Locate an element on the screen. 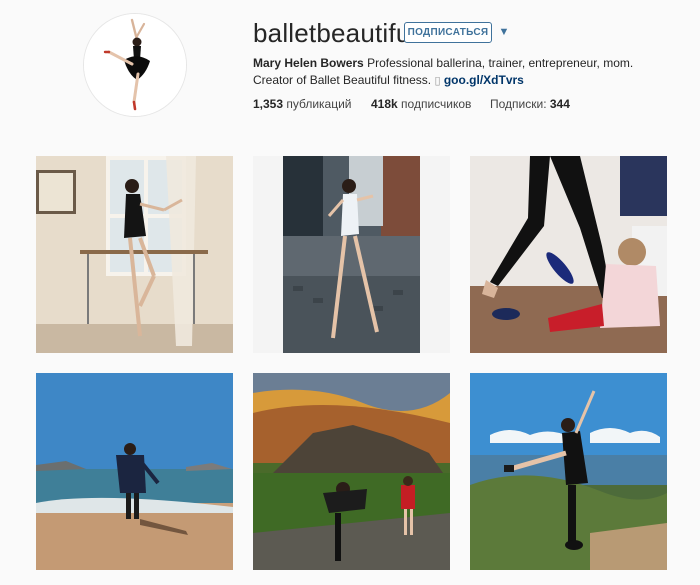 Image resolution: width=700 pixels, height=585 pixels. followers-label: подписчиков is located at coordinates (436, 104).